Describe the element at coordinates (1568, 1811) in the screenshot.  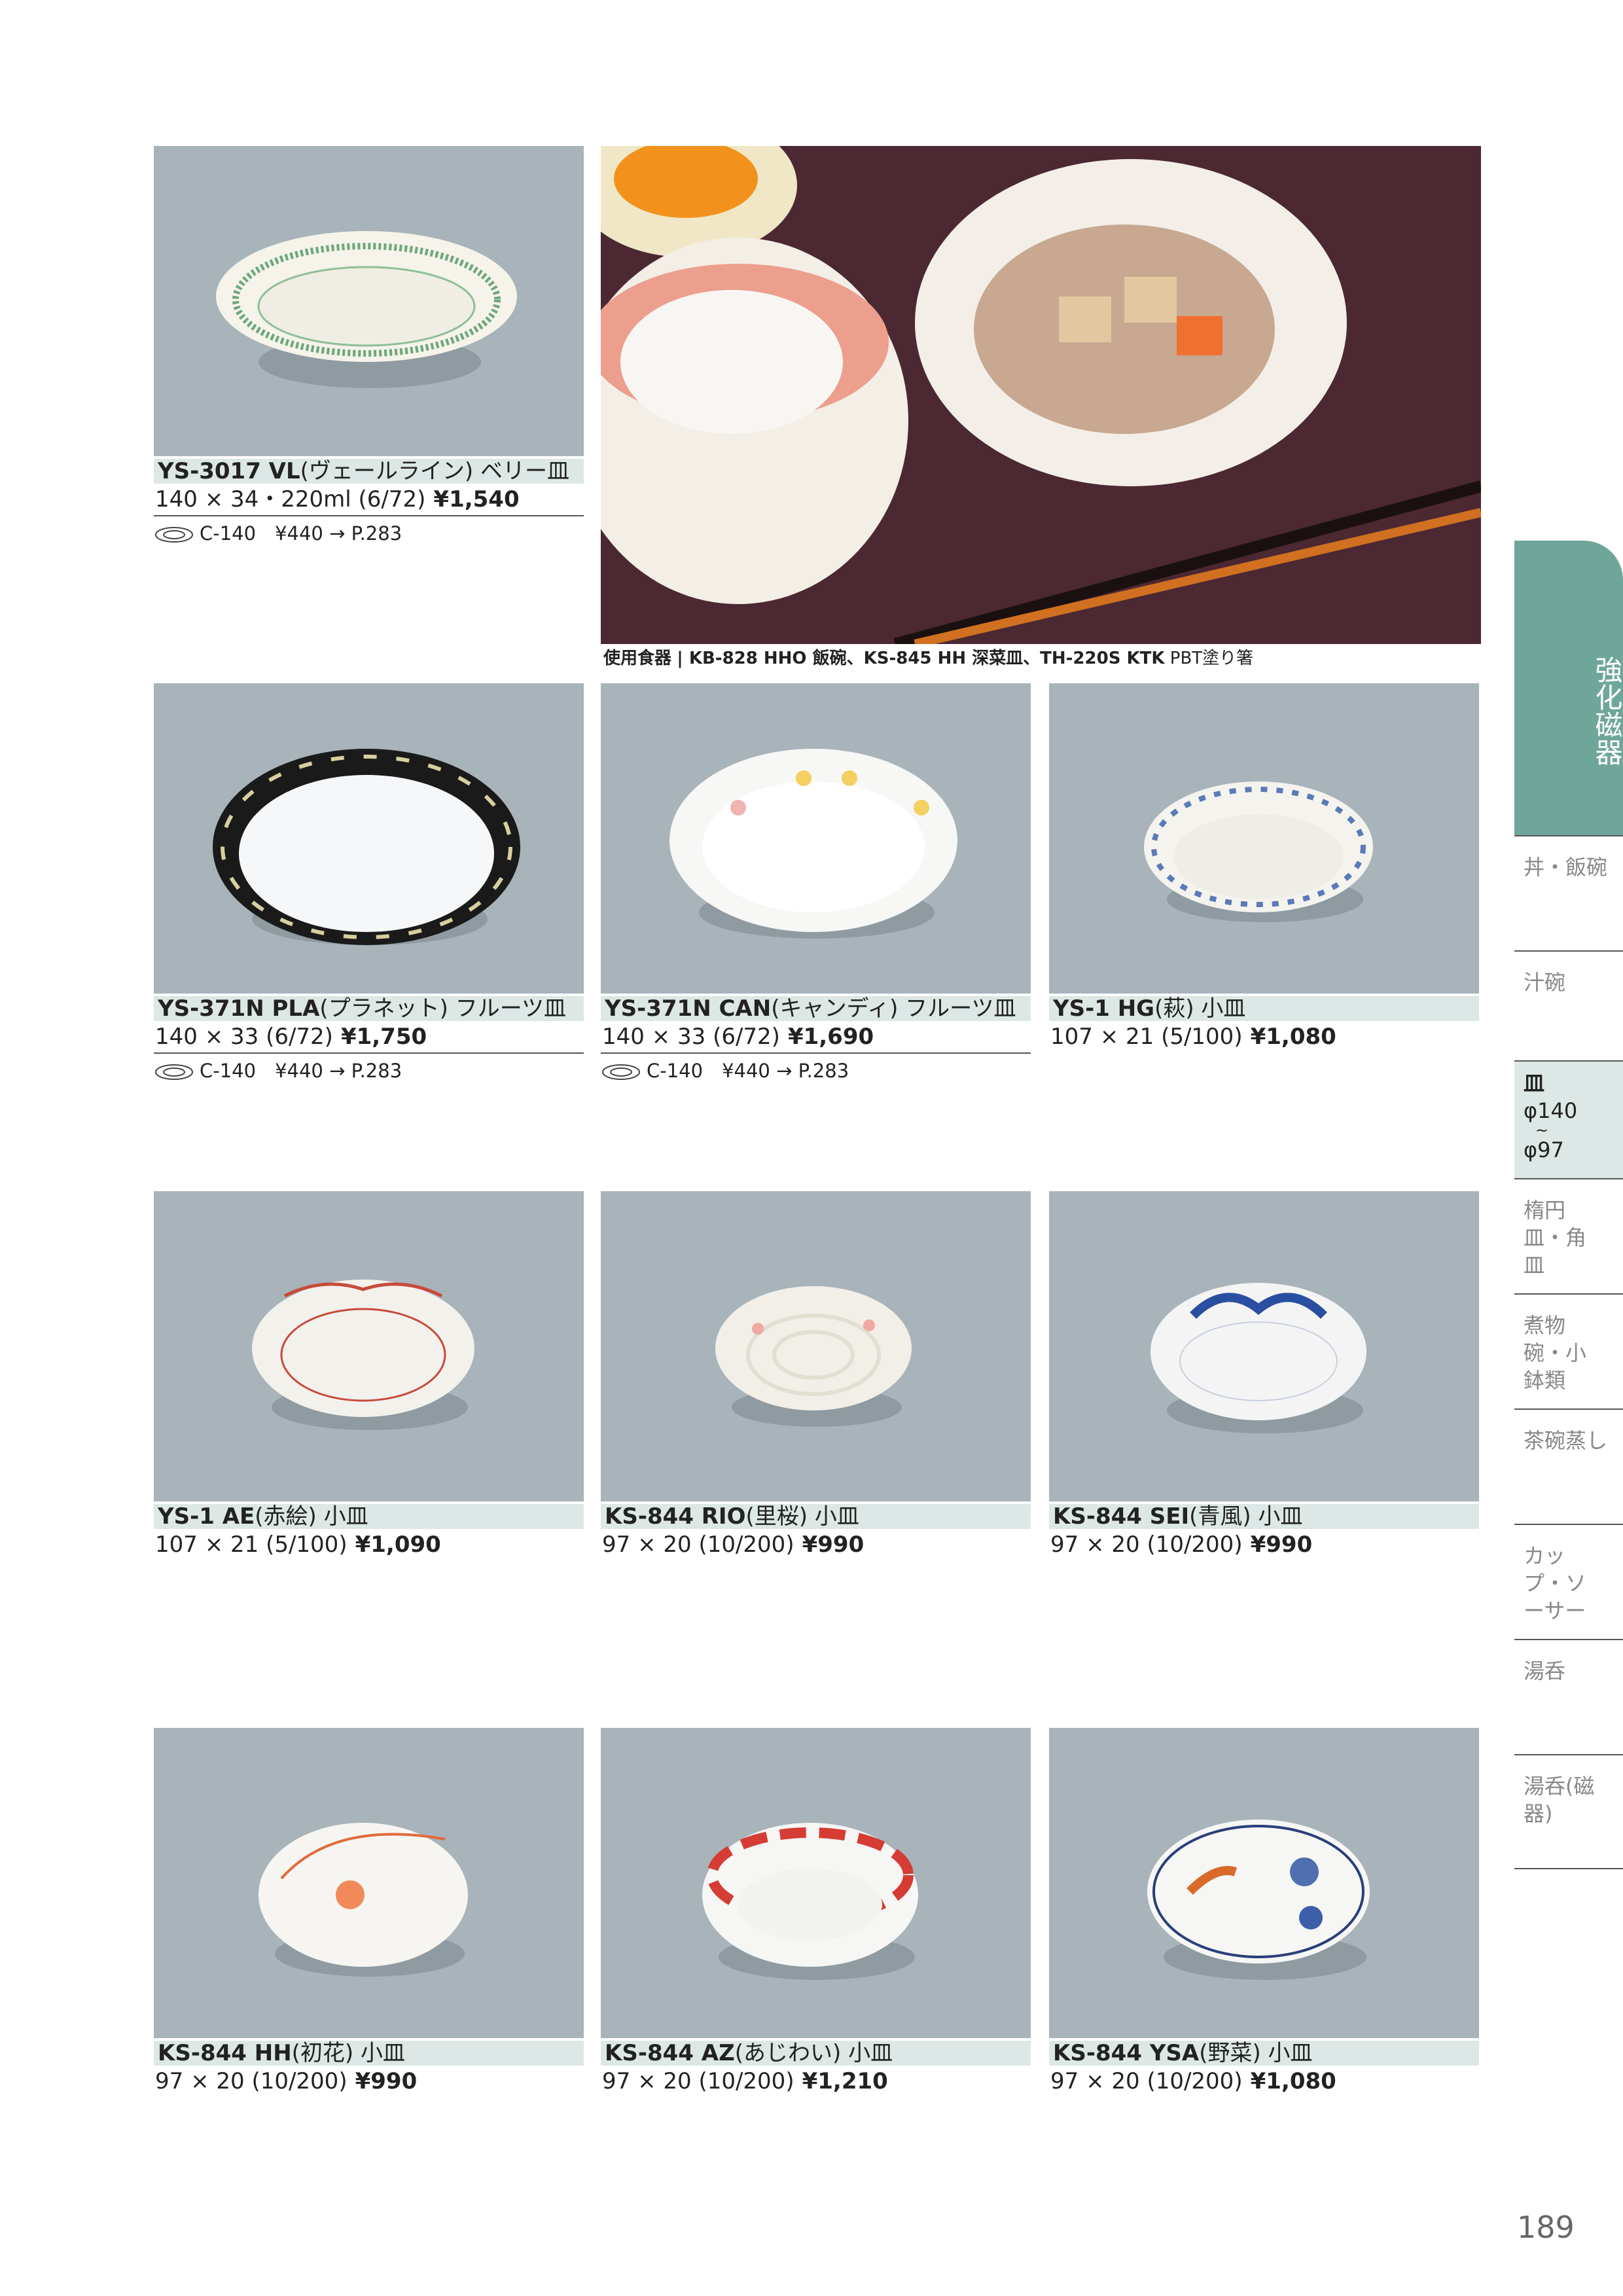
I see `sidebar-item-yunomi-porcelain: 湯呑(磁器)` at that location.